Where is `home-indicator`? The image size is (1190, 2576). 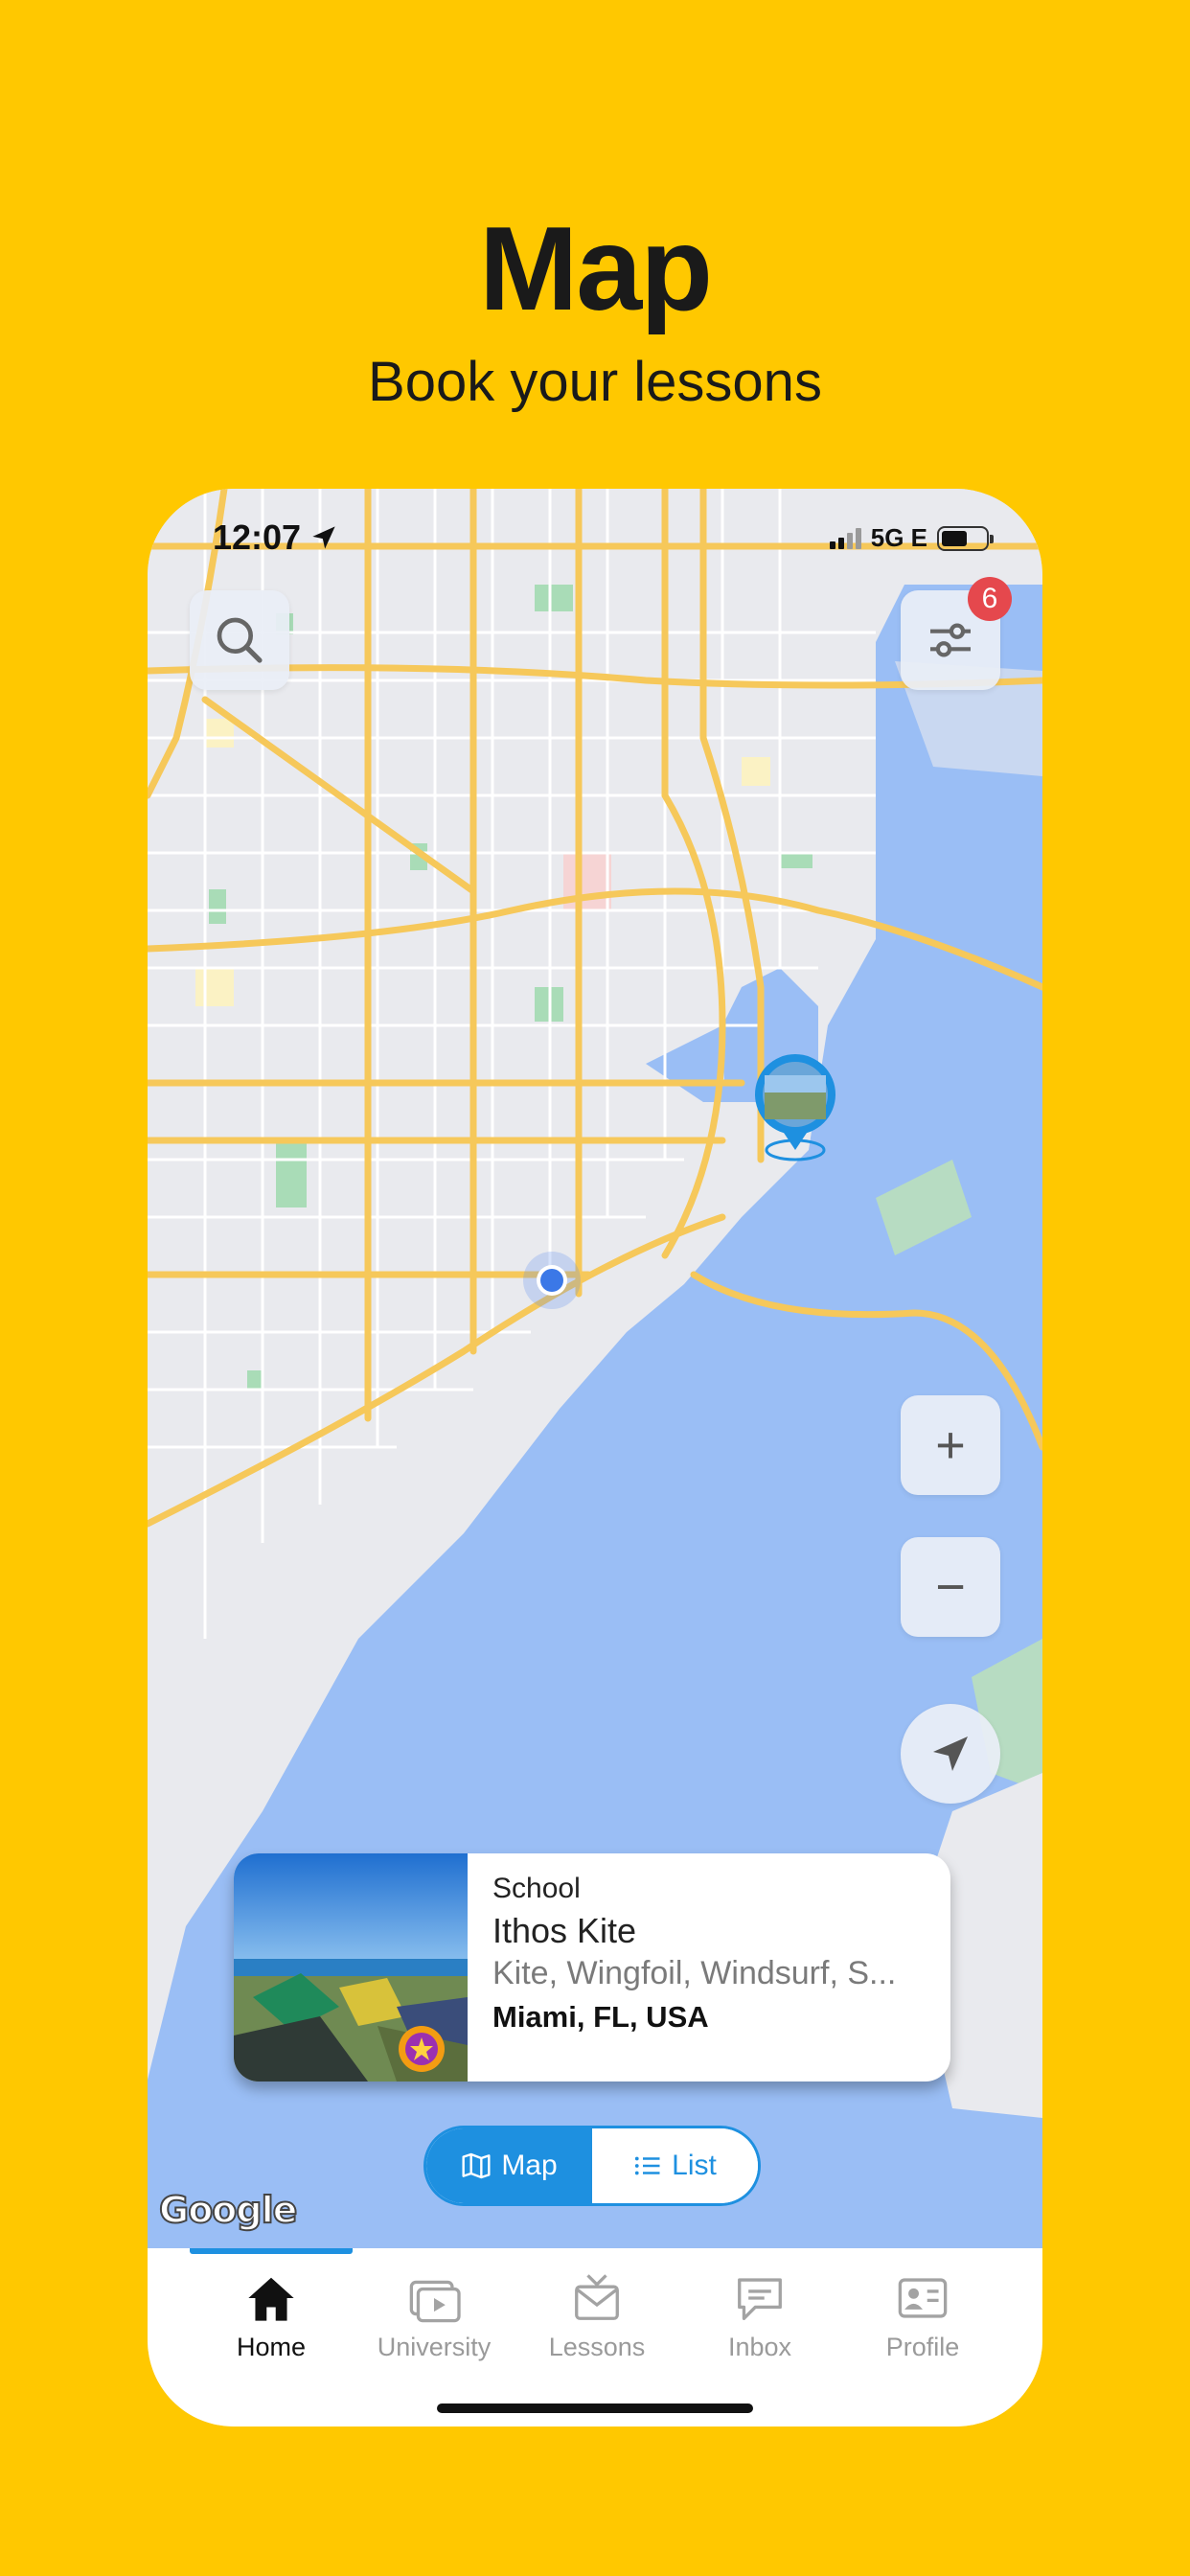 home-indicator is located at coordinates (595, 2408).